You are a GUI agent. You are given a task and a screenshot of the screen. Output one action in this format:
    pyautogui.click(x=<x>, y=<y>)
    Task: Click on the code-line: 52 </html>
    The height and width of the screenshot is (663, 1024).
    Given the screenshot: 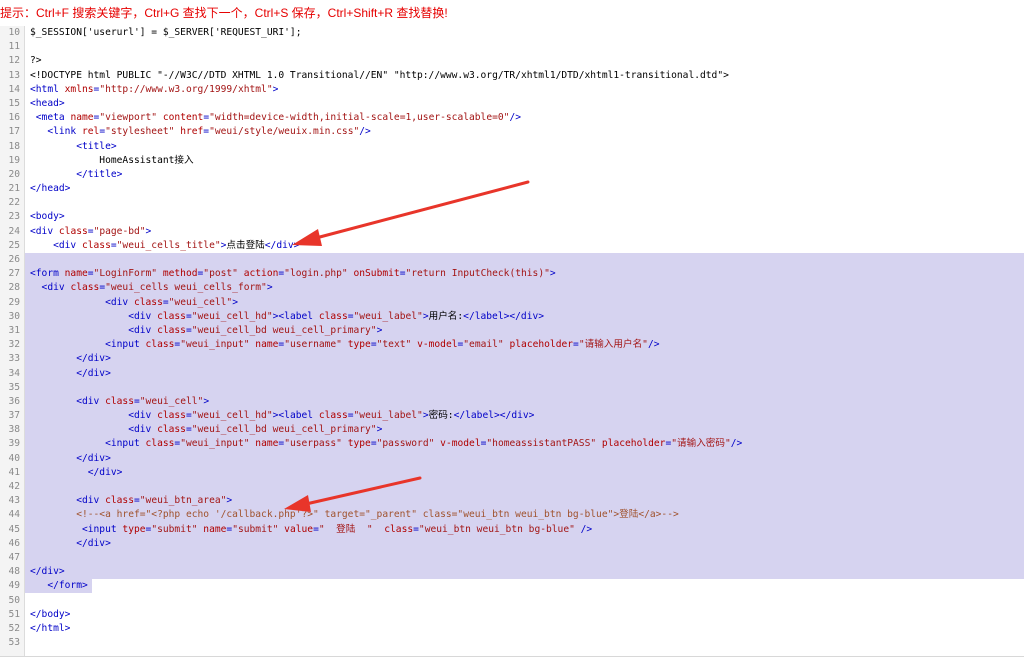 What is the action you would take?
    pyautogui.click(x=512, y=629)
    